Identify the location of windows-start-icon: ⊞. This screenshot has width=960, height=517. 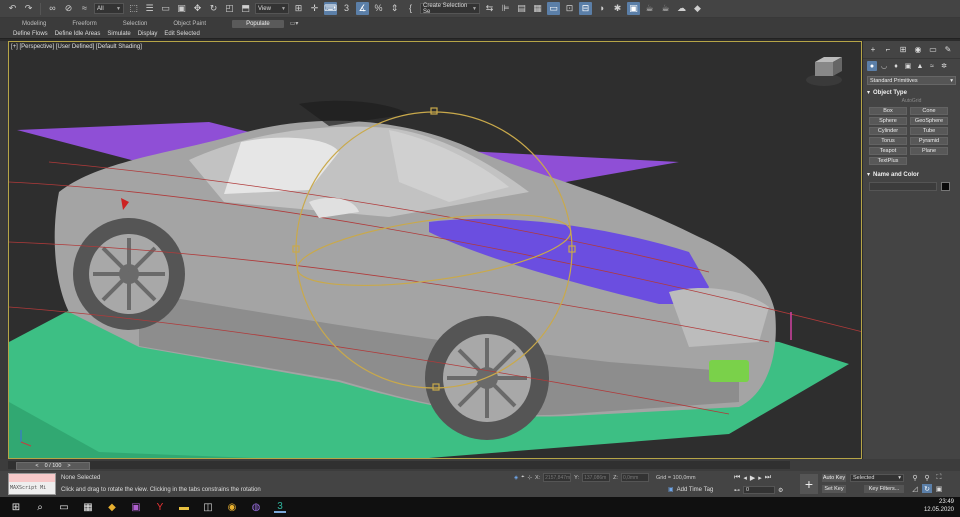
(16, 507).